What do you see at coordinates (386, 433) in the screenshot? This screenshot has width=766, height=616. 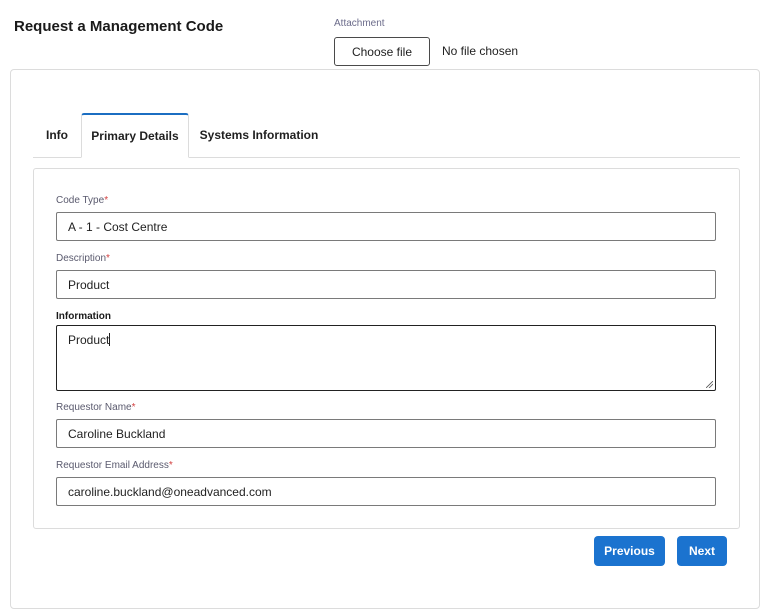 I see `requestor-name-field: Caroline Buckland` at bounding box center [386, 433].